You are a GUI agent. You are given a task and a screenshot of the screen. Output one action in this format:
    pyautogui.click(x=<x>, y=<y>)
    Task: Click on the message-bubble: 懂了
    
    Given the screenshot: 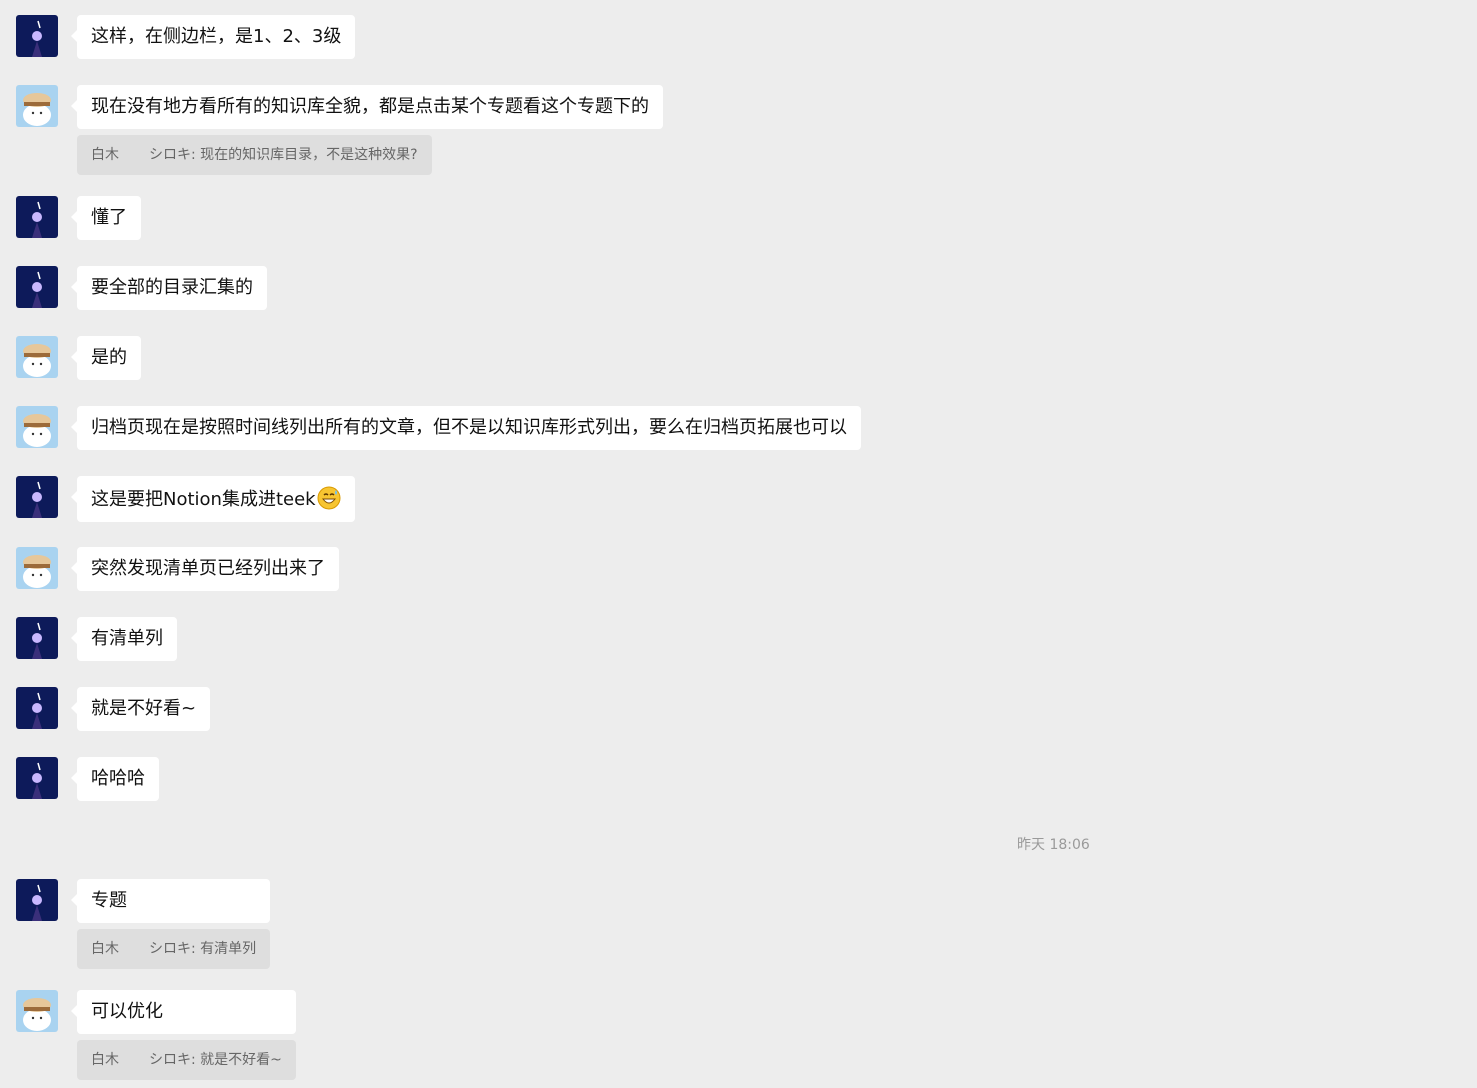 What is the action you would take?
    pyautogui.click(x=106, y=218)
    